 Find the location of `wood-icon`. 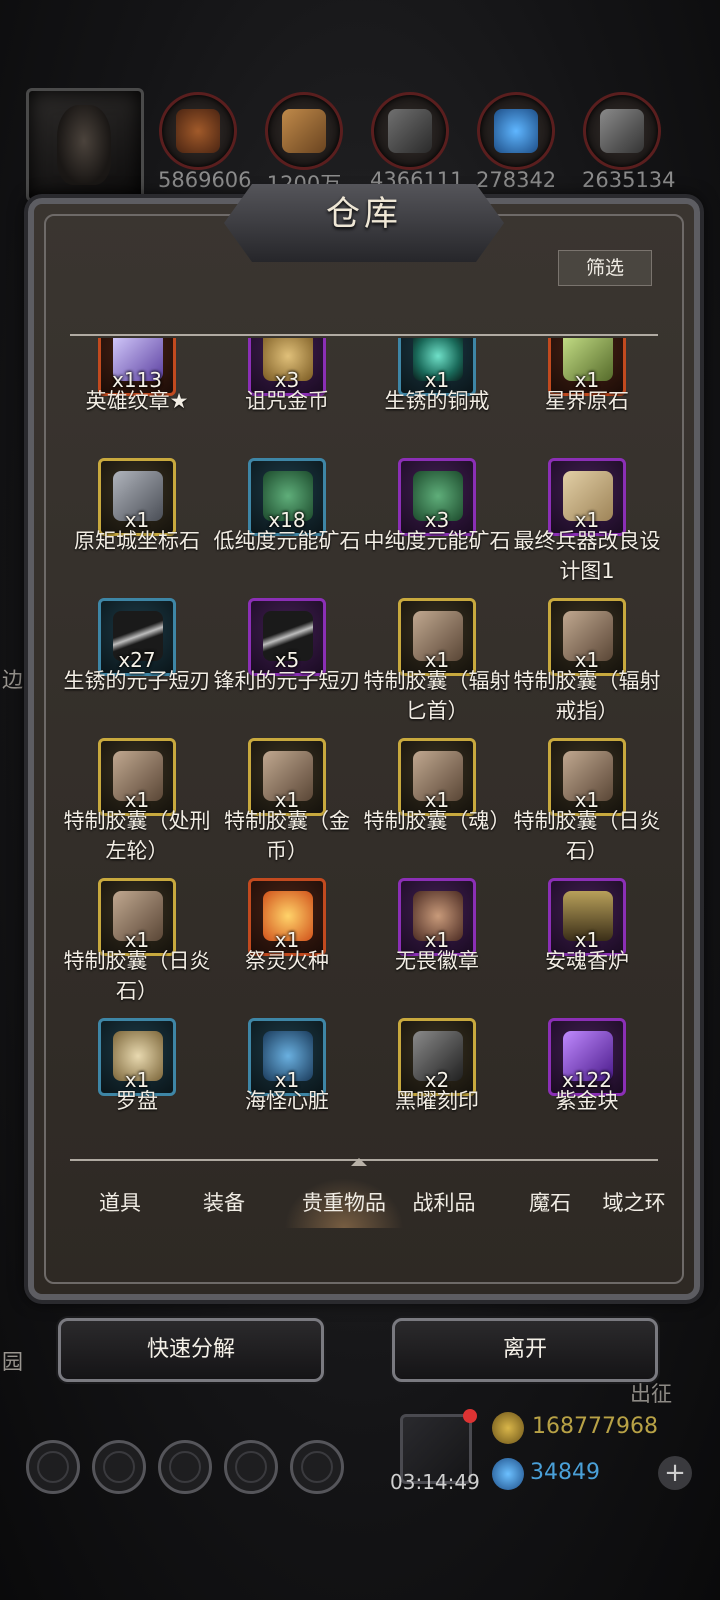

wood-icon is located at coordinates (304, 131).